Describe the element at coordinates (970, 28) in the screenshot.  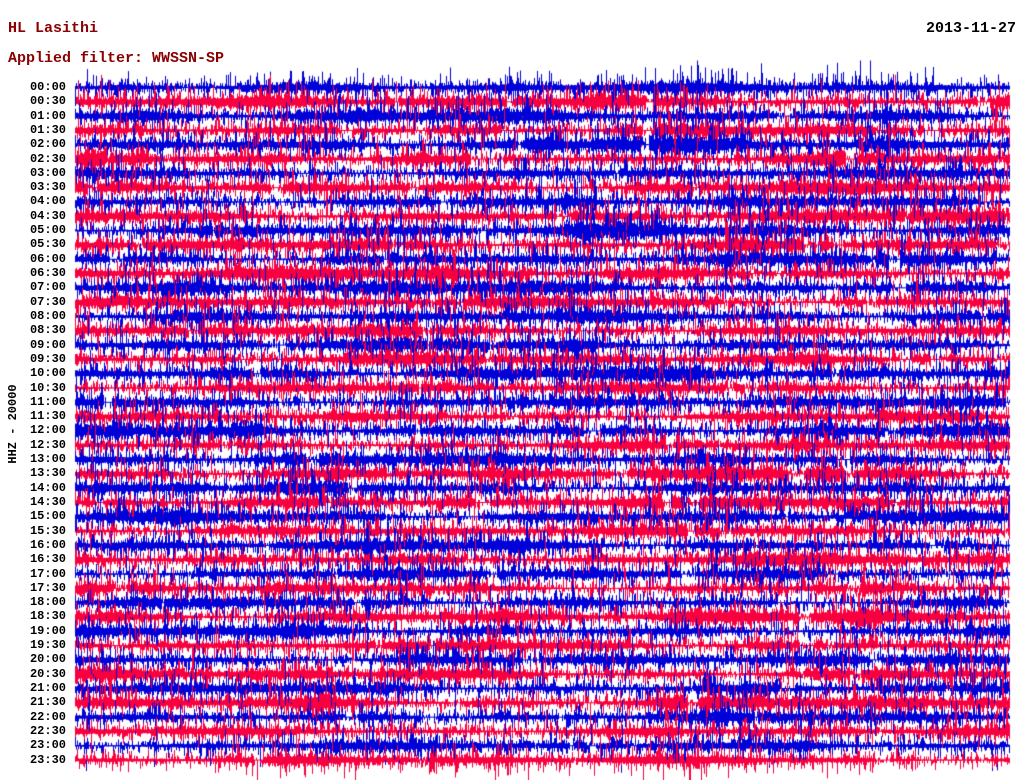
I see `date-label: 2013-11-27` at that location.